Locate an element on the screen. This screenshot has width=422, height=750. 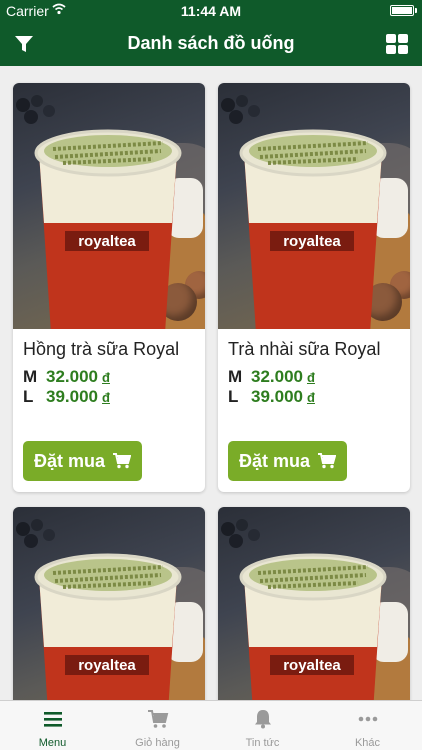
nav-bar: Danh sách đồ uống is located at coordinates (211, 44).